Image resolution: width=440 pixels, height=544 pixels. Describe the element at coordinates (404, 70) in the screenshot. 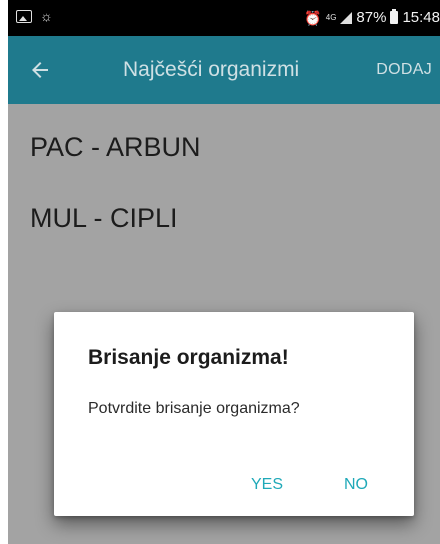

I see `add-button: DODAJ` at that location.